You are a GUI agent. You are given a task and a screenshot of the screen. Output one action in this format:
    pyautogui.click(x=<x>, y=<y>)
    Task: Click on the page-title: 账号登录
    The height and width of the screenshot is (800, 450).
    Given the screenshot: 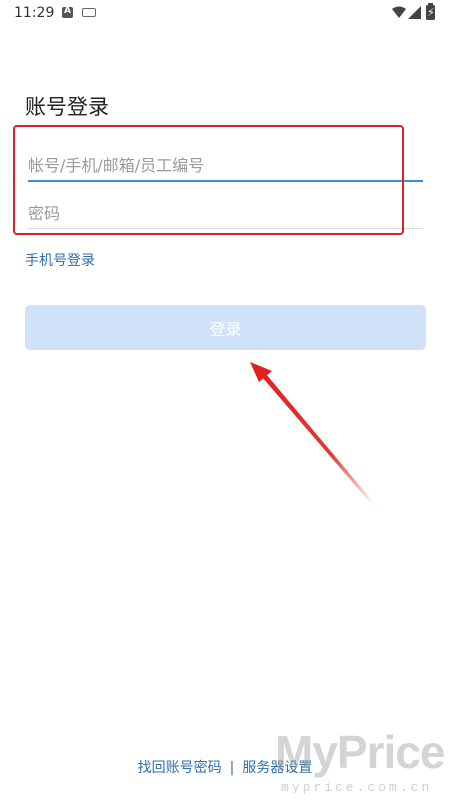 What is the action you would take?
    pyautogui.click(x=67, y=107)
    